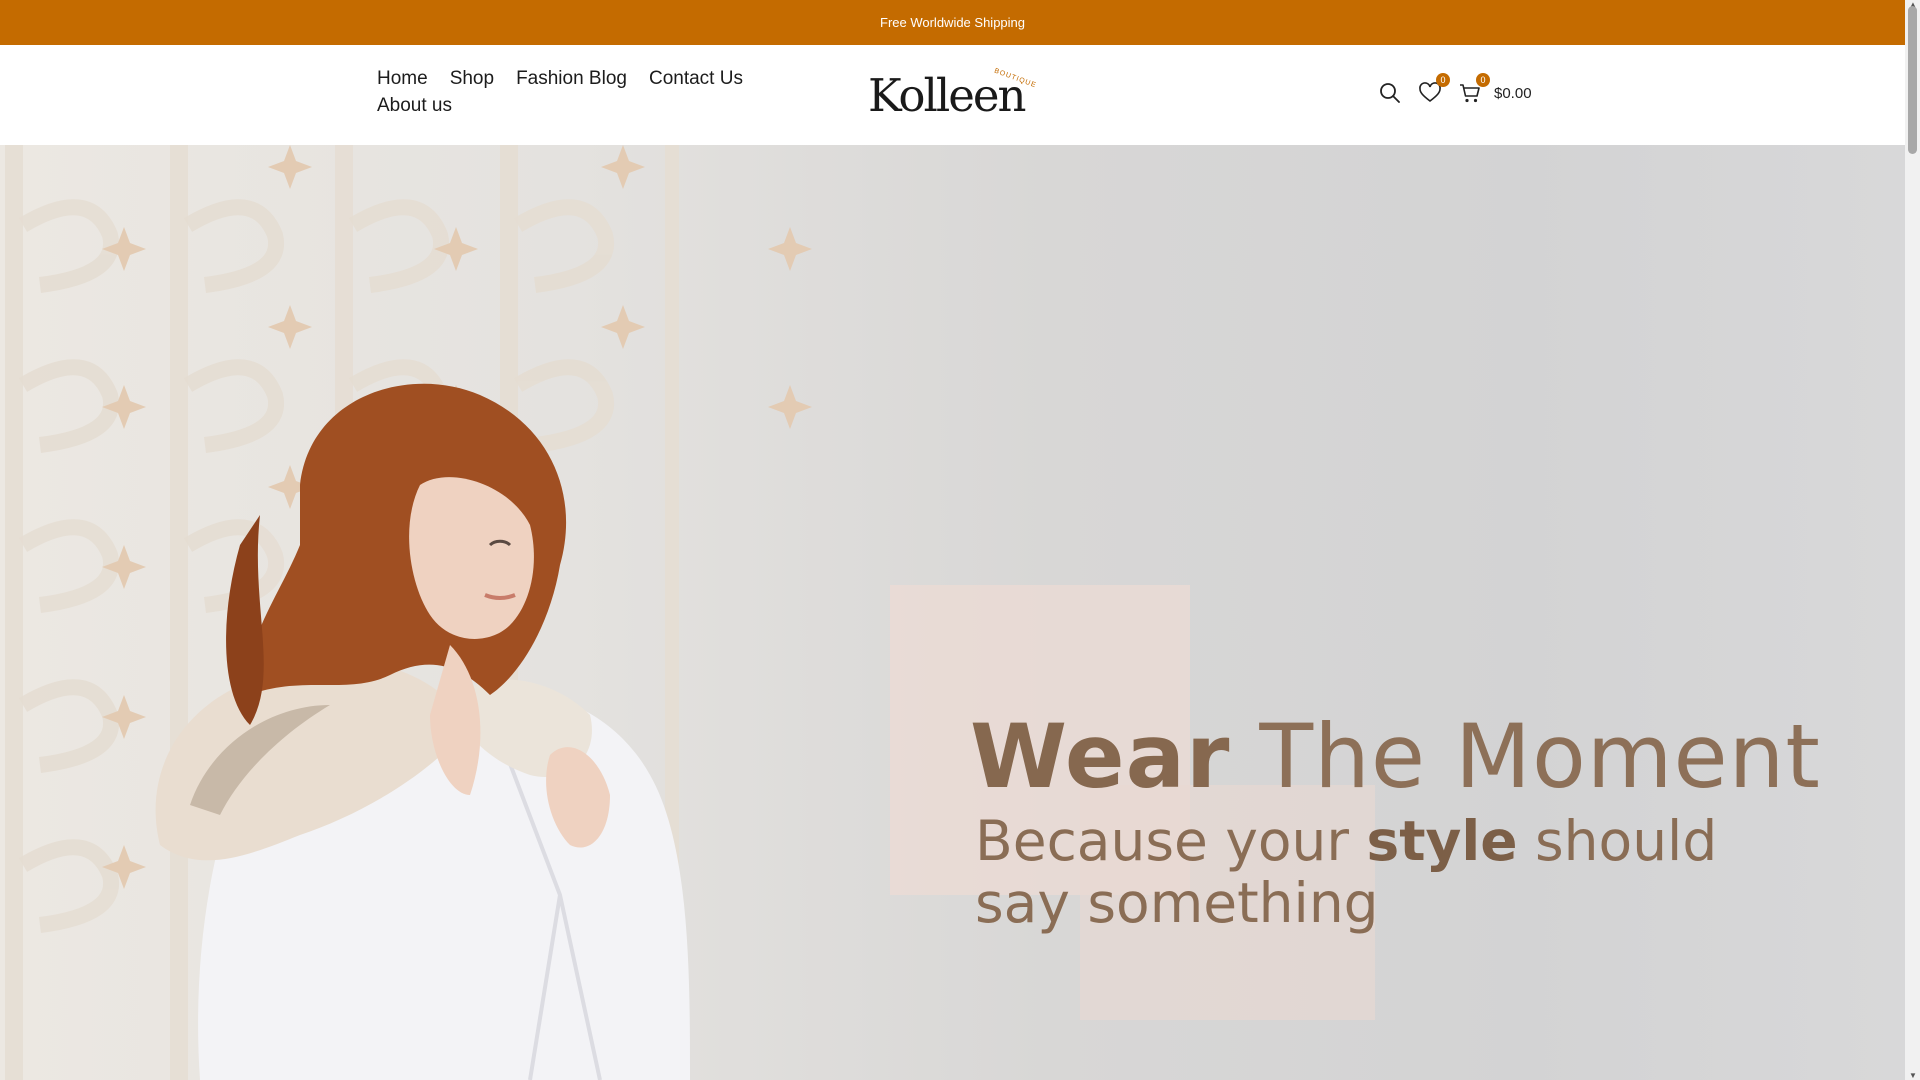 The image size is (1920, 1080). Describe the element at coordinates (1912, 540) in the screenshot. I see `page-scrollbar: ▲ ▼` at that location.